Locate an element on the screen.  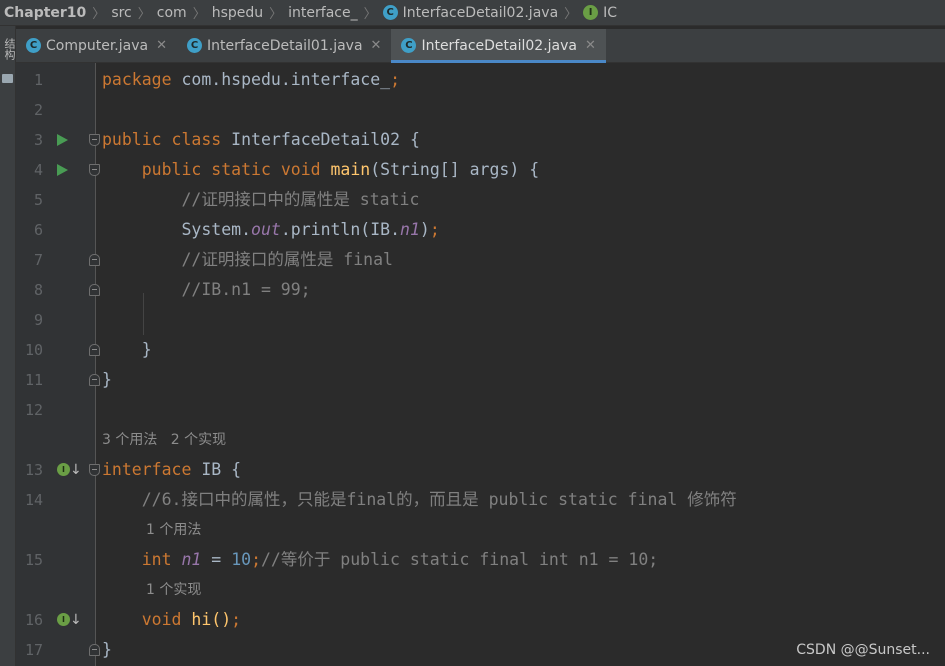
line-number: 3 is located at coordinates (38, 140).